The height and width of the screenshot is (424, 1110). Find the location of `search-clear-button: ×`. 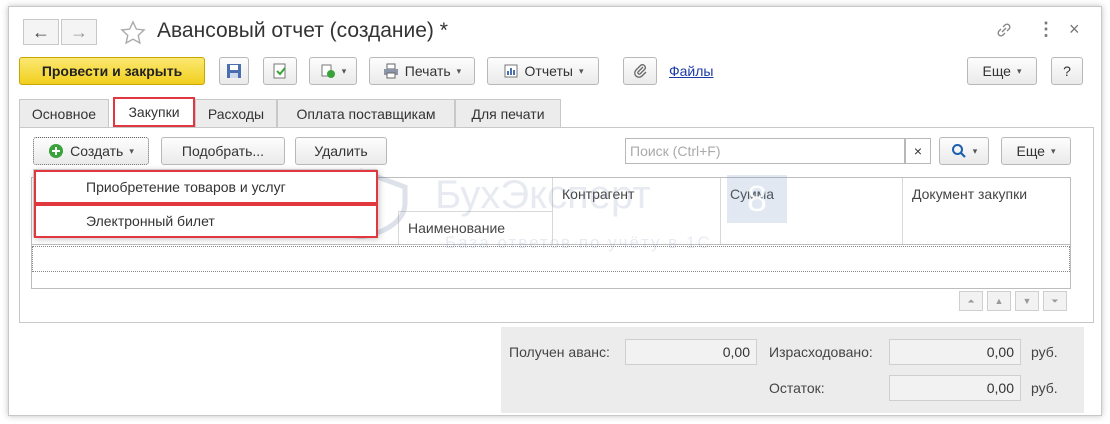

search-clear-button: × is located at coordinates (918, 151).